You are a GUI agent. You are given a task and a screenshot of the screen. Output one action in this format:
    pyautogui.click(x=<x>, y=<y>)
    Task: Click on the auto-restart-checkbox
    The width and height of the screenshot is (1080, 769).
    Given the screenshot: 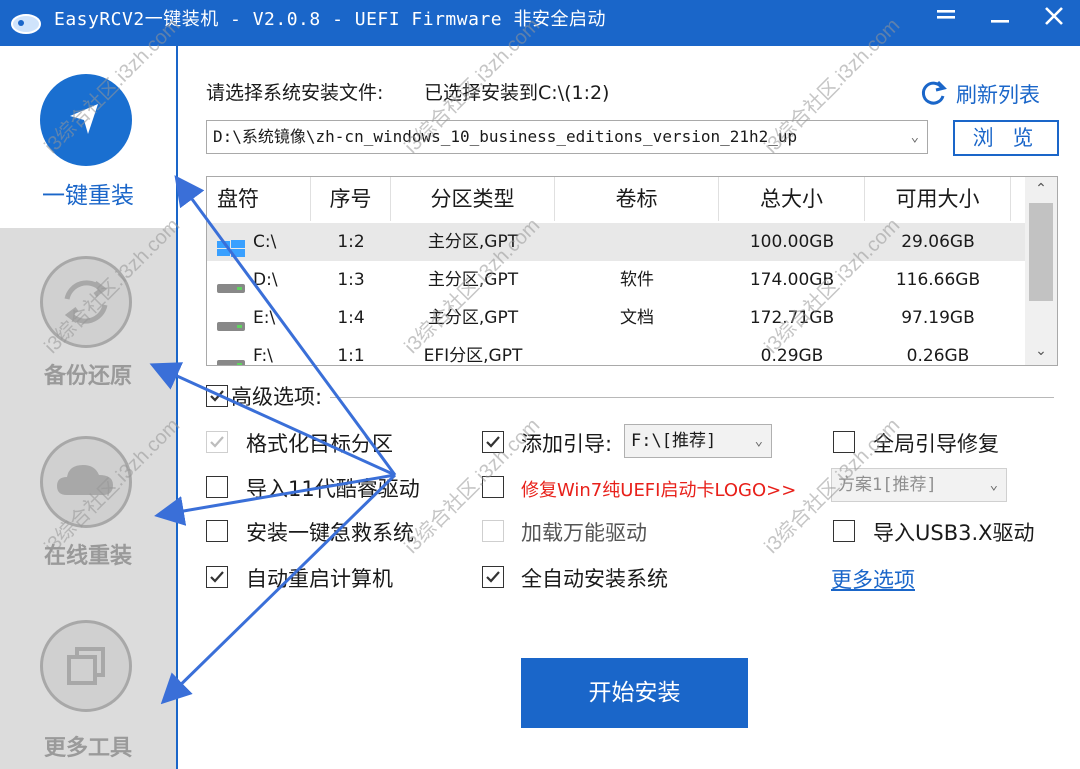 What is the action you would take?
    pyautogui.click(x=217, y=577)
    